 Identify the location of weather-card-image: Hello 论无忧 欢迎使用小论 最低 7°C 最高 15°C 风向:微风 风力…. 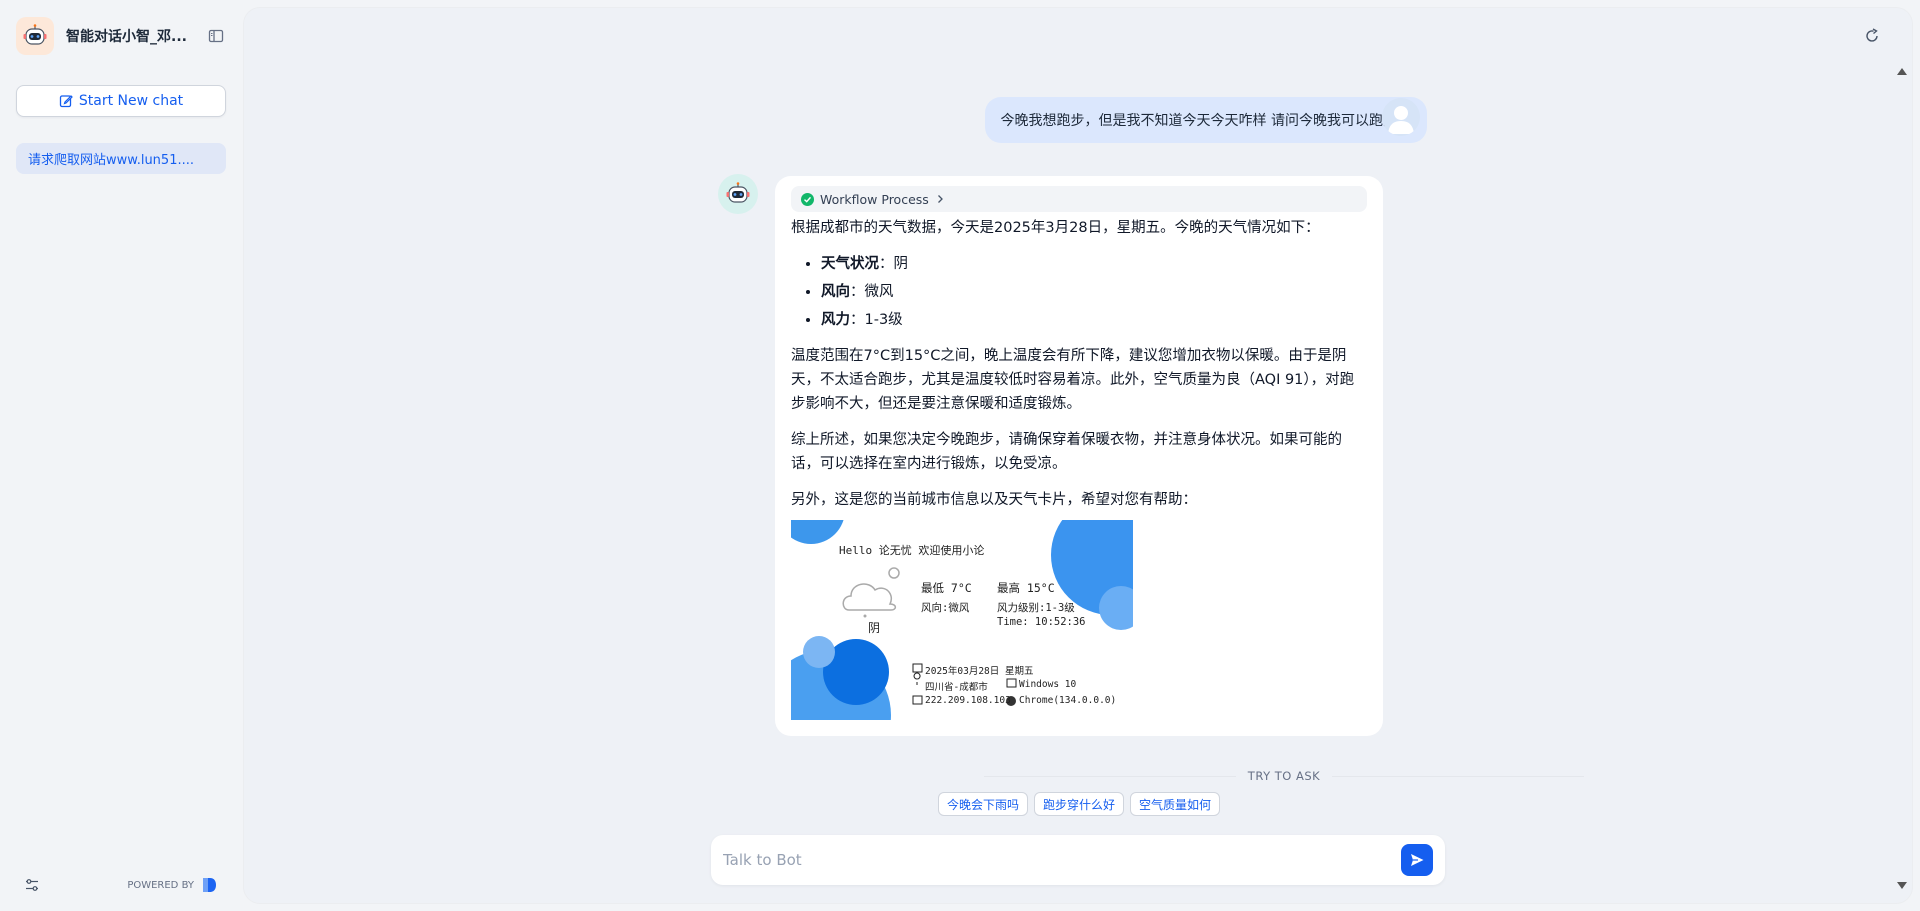
(962, 620).